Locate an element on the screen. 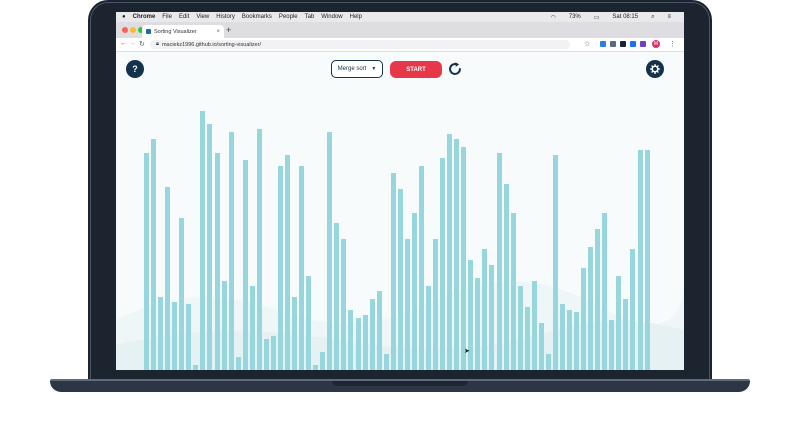 This screenshot has height=425, width=800. laptop-opening-notch is located at coordinates (400, 383).